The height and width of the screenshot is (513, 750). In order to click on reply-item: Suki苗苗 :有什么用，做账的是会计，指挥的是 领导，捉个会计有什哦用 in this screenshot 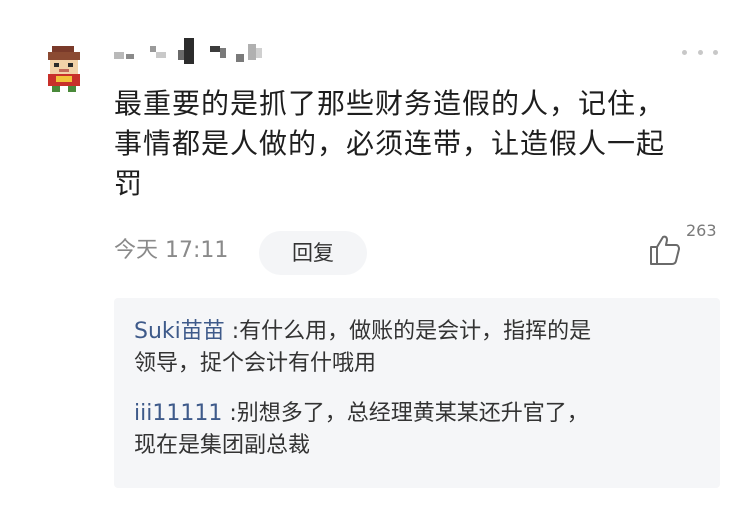, I will do `click(424, 348)`.